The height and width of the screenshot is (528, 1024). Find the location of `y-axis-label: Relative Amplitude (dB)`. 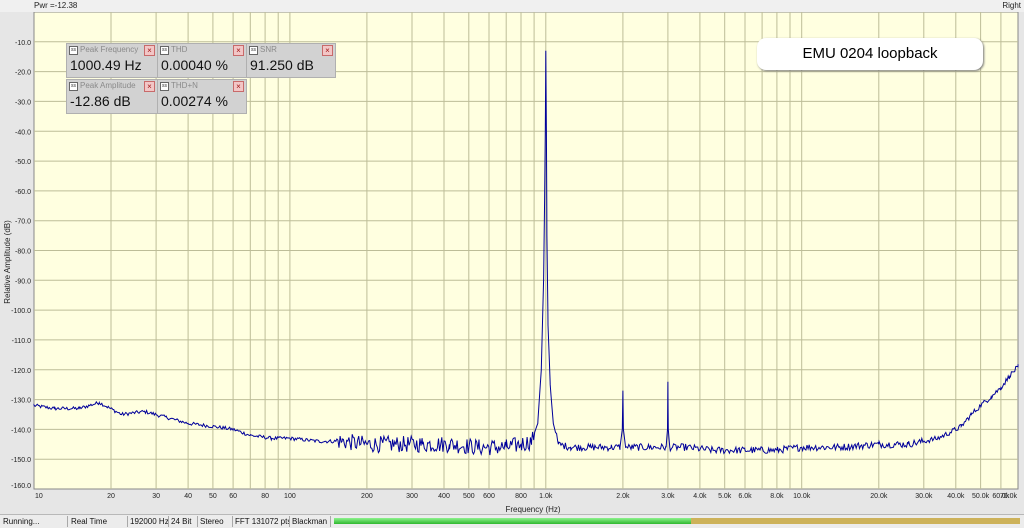

y-axis-label: Relative Amplitude (dB) is located at coordinates (7, 262).